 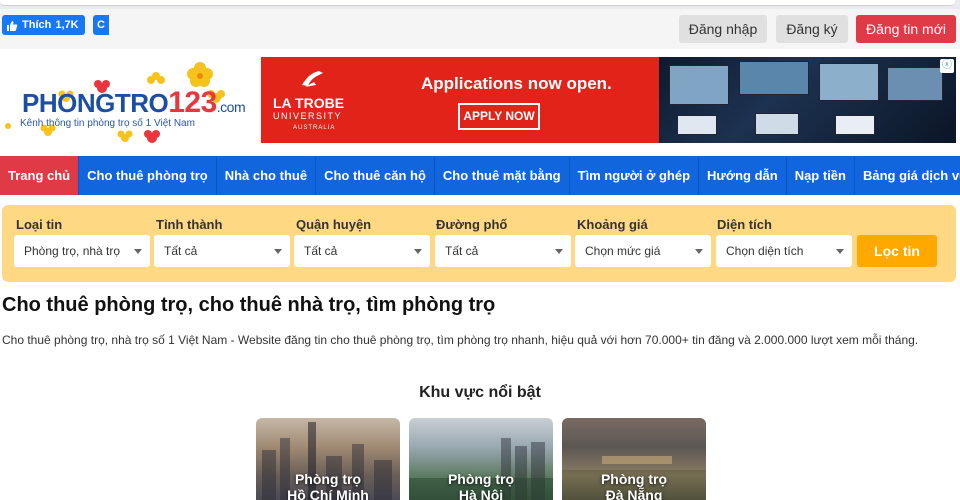 I want to click on filter-price: Khoảng giá, so click(x=606, y=224).